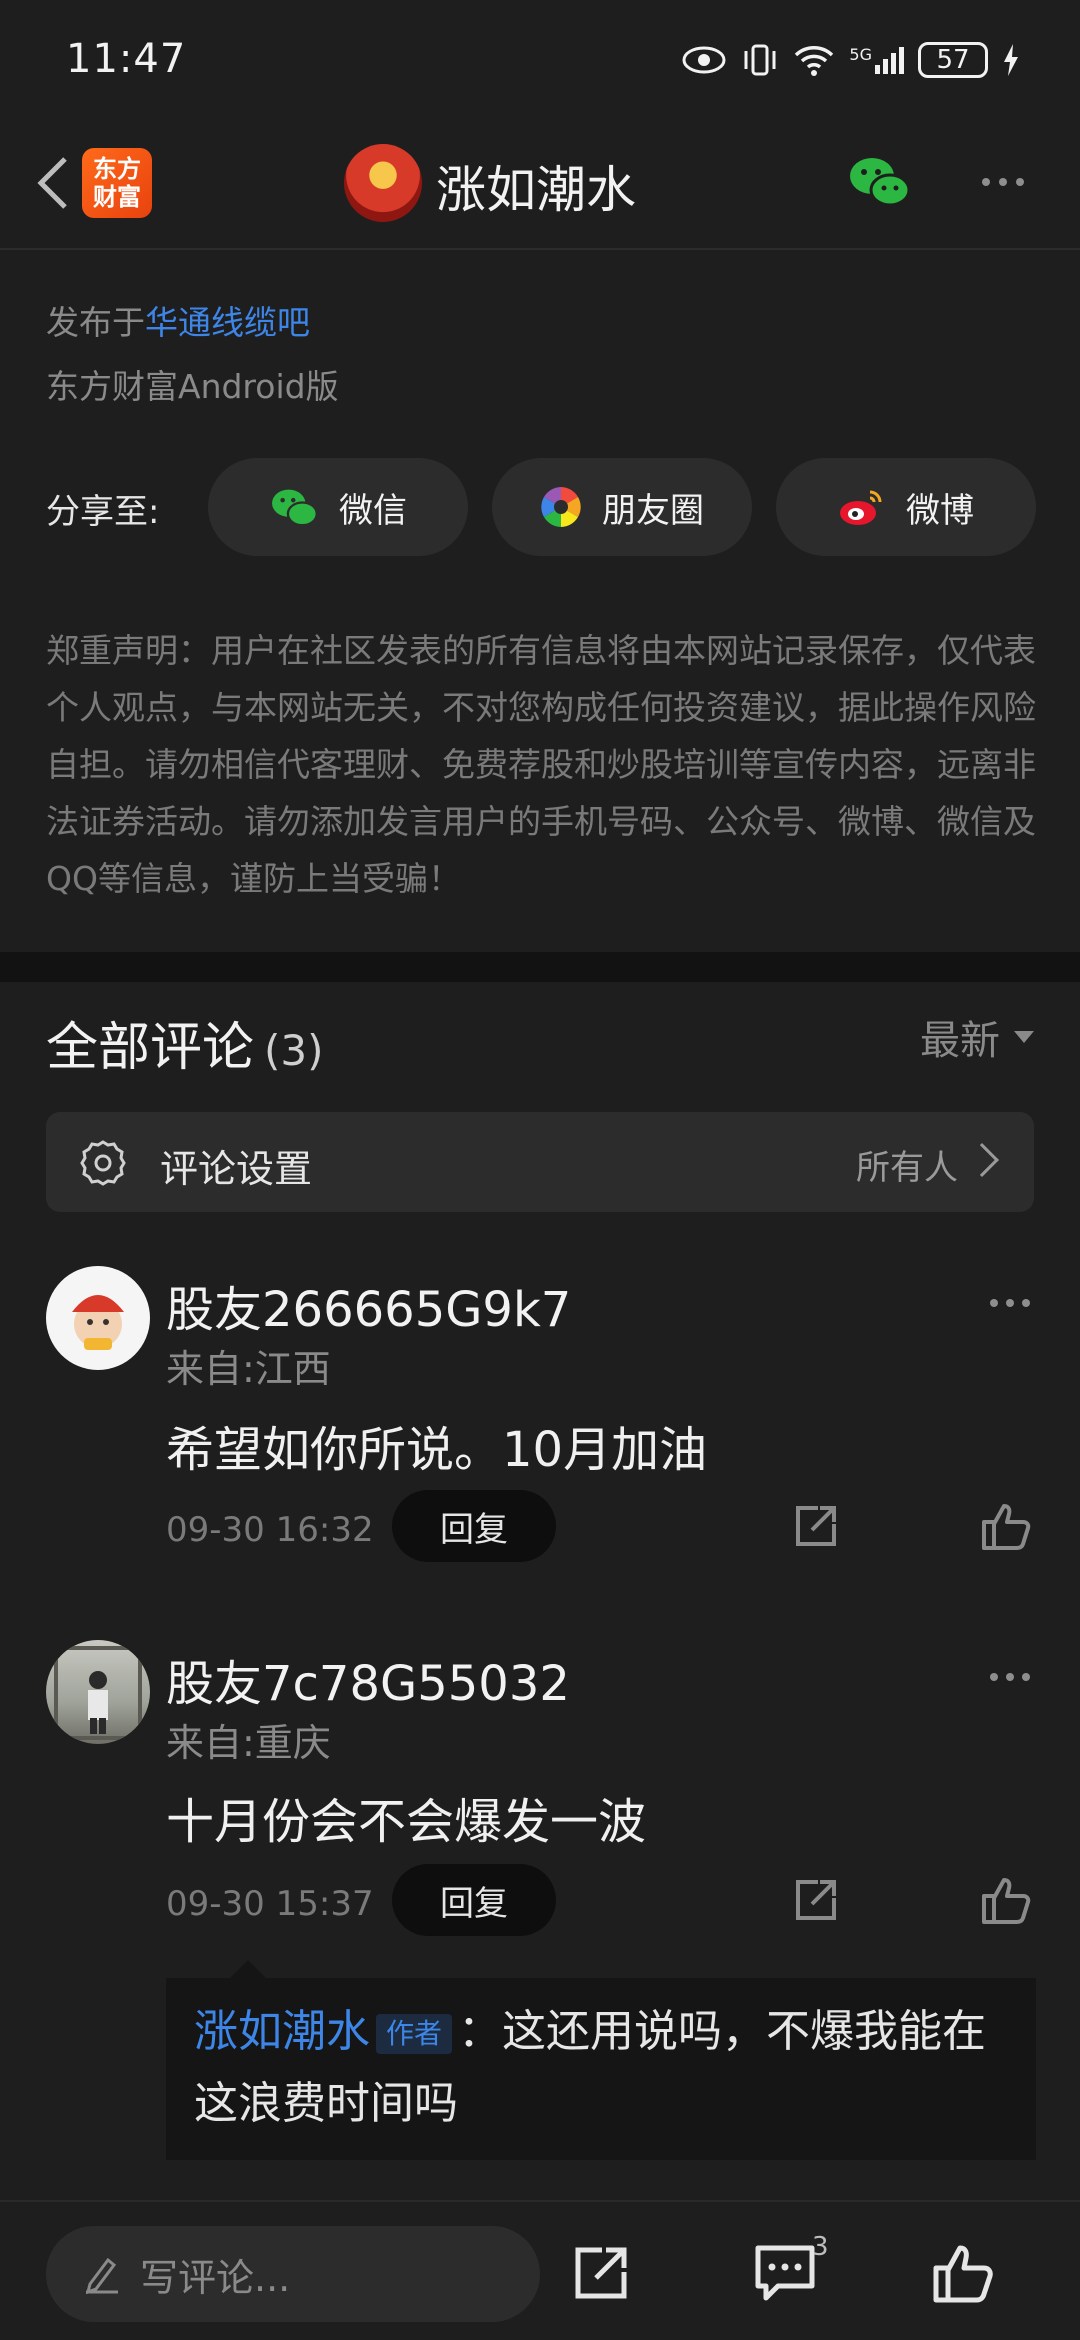  Describe the element at coordinates (861, 507) in the screenshot. I see `weibo-icon` at that location.